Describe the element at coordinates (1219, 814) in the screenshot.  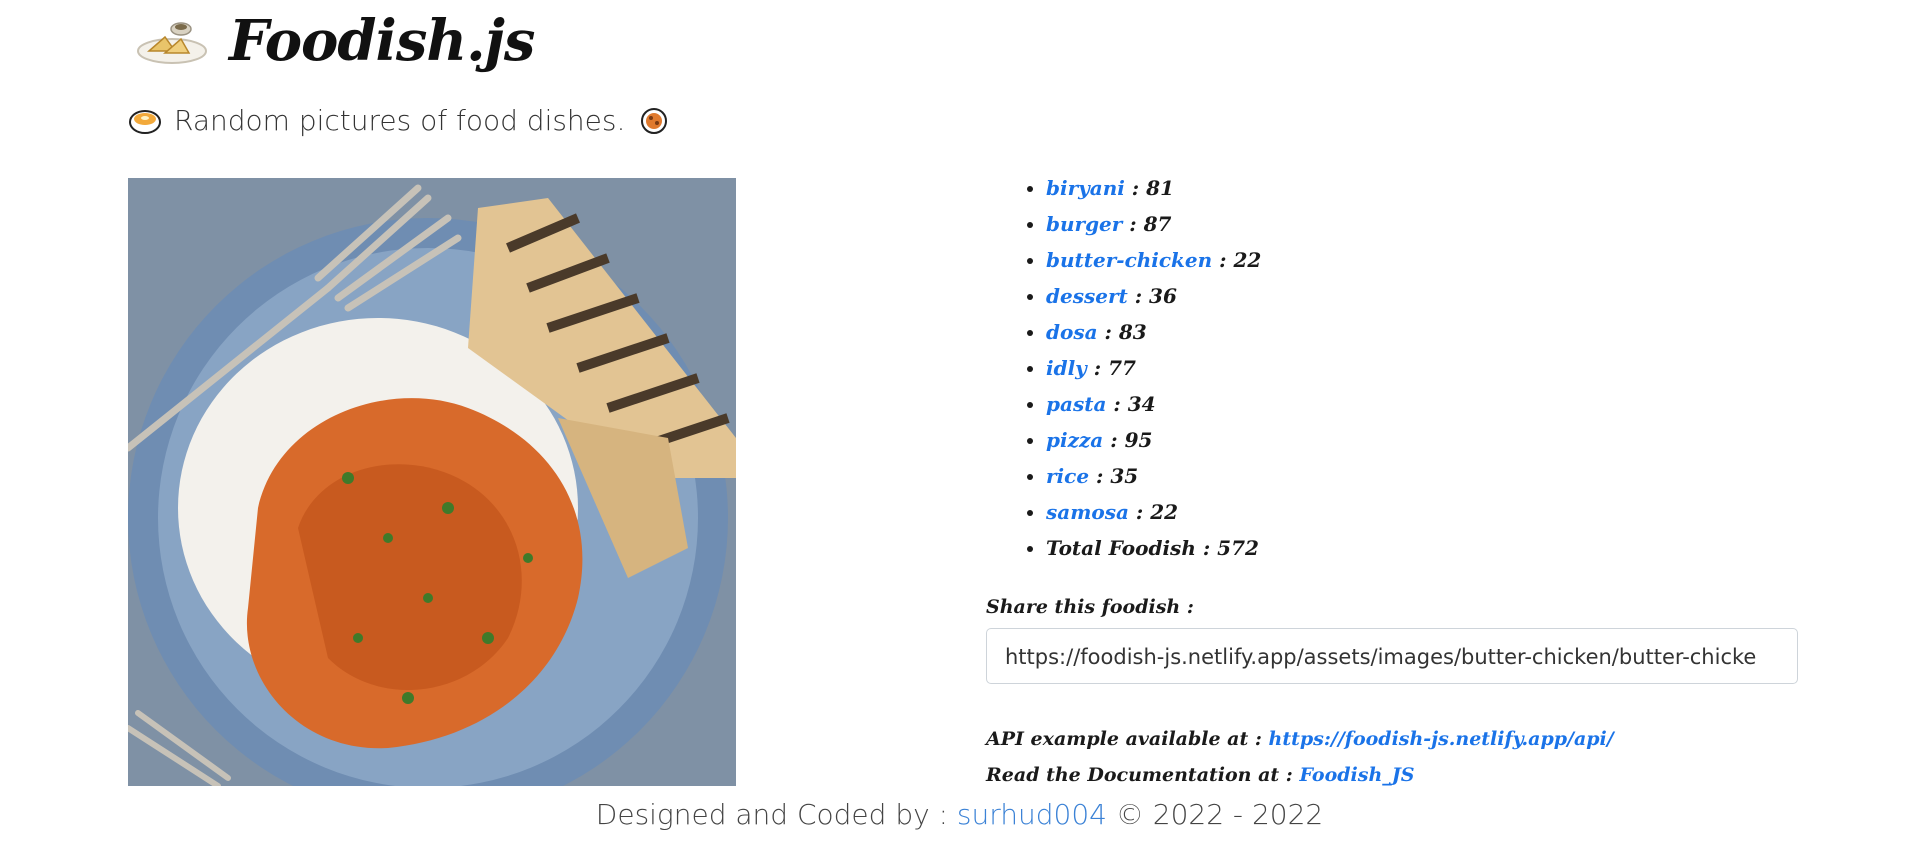
I see `footer-copyright: © 2022 - 2022` at that location.